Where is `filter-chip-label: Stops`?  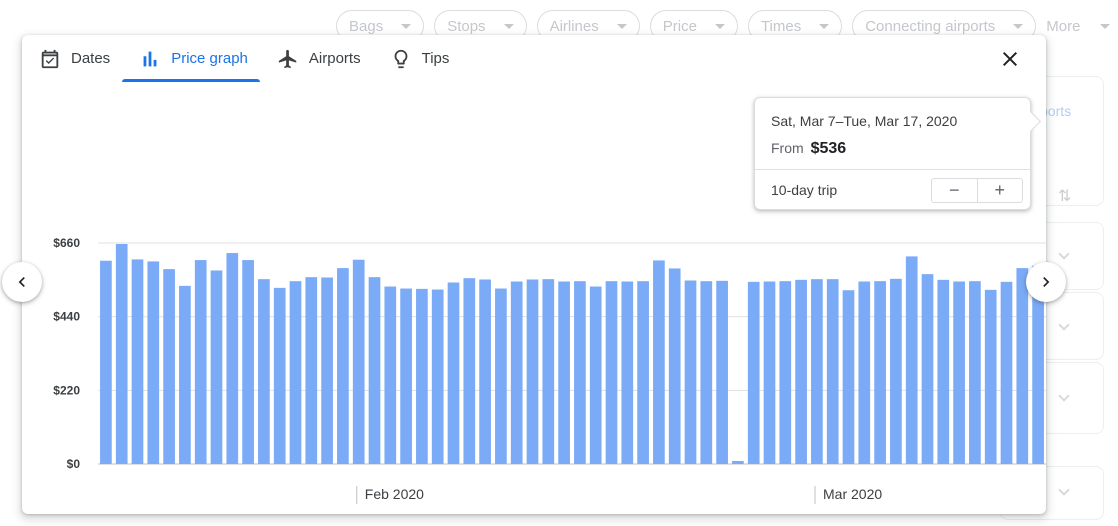 filter-chip-label: Stops is located at coordinates (466, 26).